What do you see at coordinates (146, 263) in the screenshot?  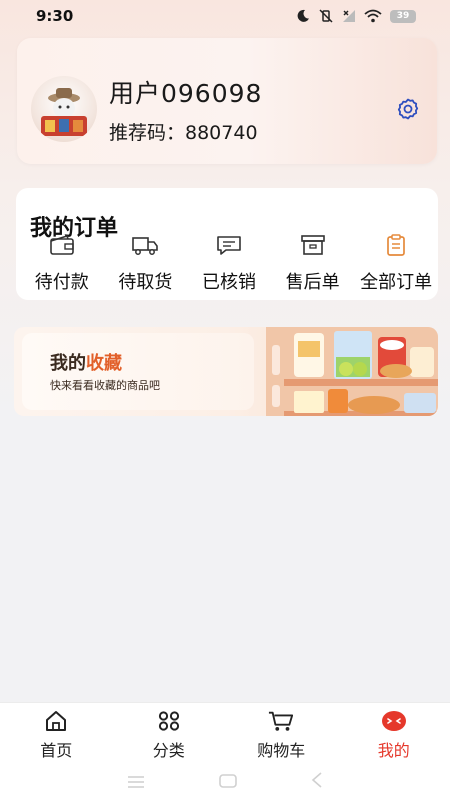 I see `order-pending-pickup: 待取货` at bounding box center [146, 263].